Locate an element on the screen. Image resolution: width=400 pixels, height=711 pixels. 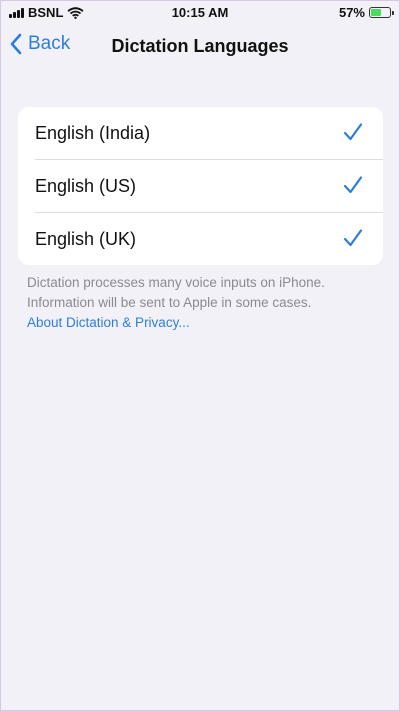
language-label: English (US) is located at coordinates (86, 185).